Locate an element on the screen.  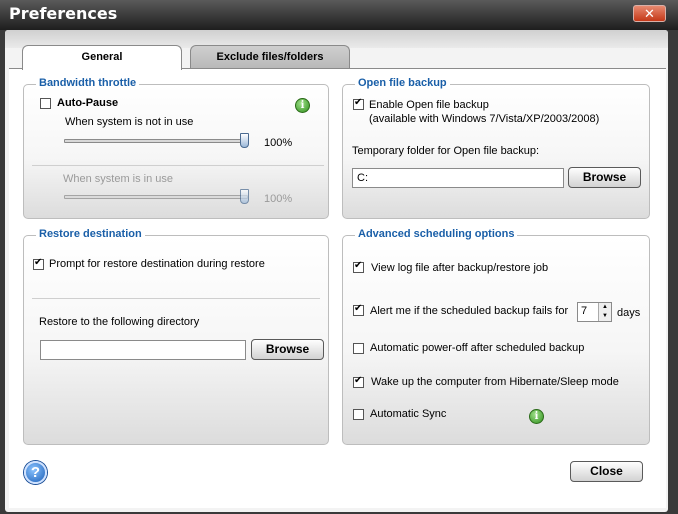
enable-open-file-backup-label: Enable Open file backup is located at coordinates (429, 105).